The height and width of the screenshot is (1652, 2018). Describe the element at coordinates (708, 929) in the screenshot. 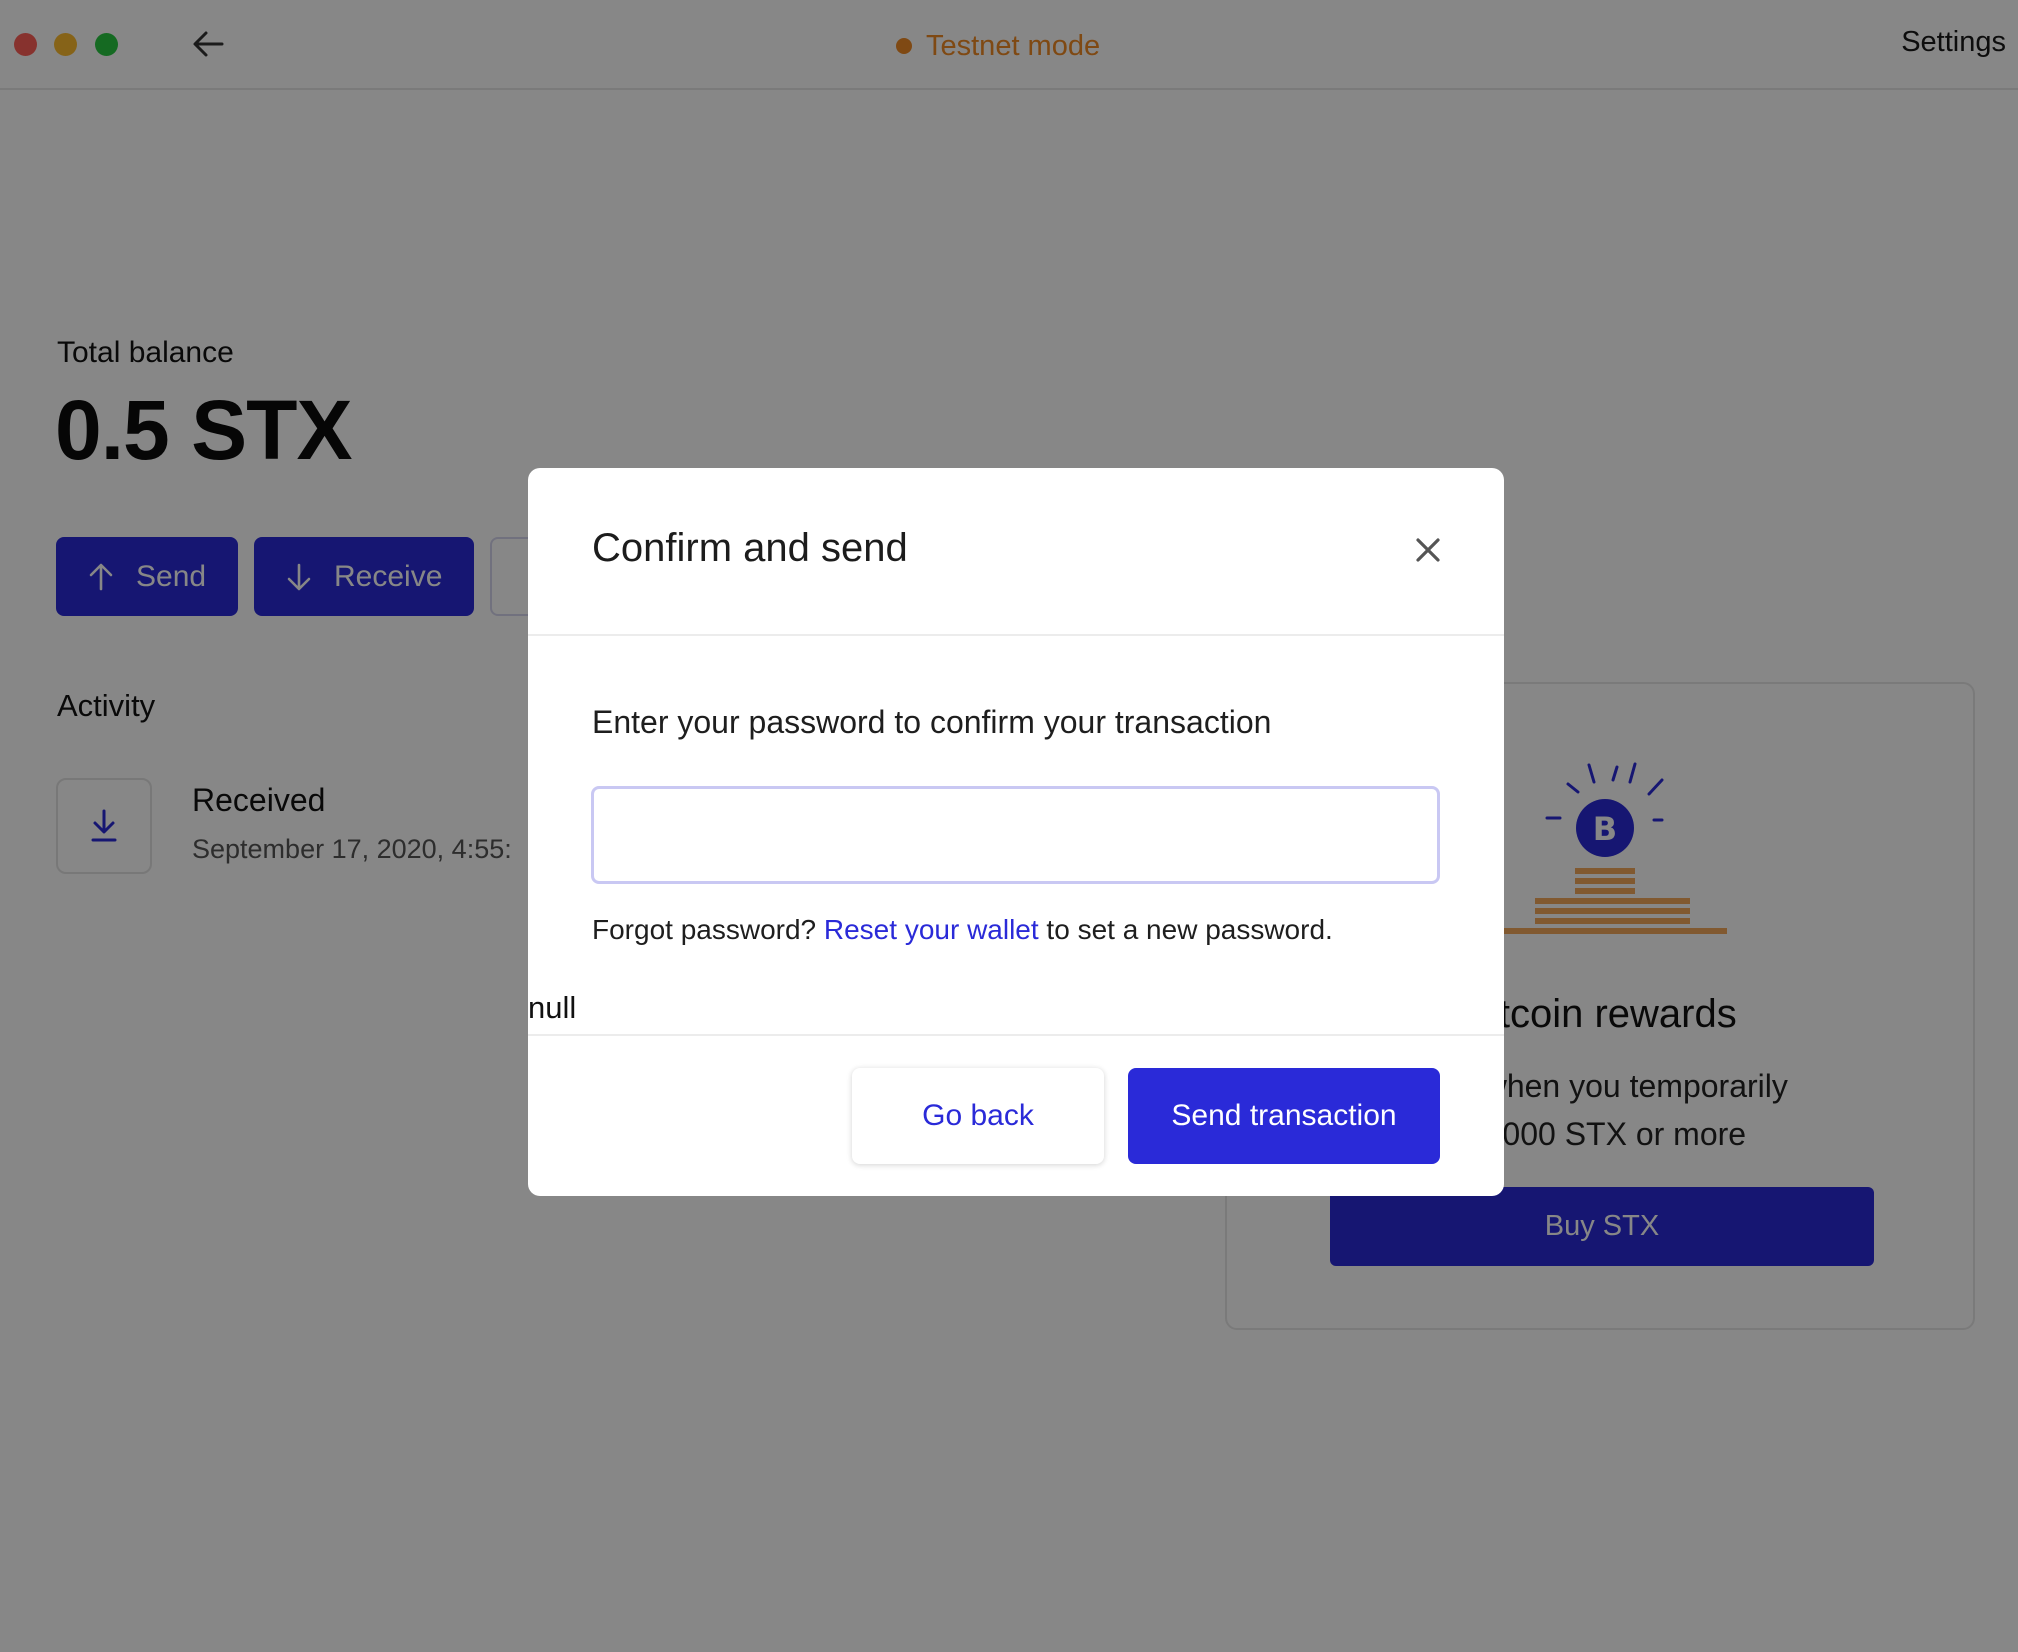

I see `forgot-prefix: Forgot password?` at that location.